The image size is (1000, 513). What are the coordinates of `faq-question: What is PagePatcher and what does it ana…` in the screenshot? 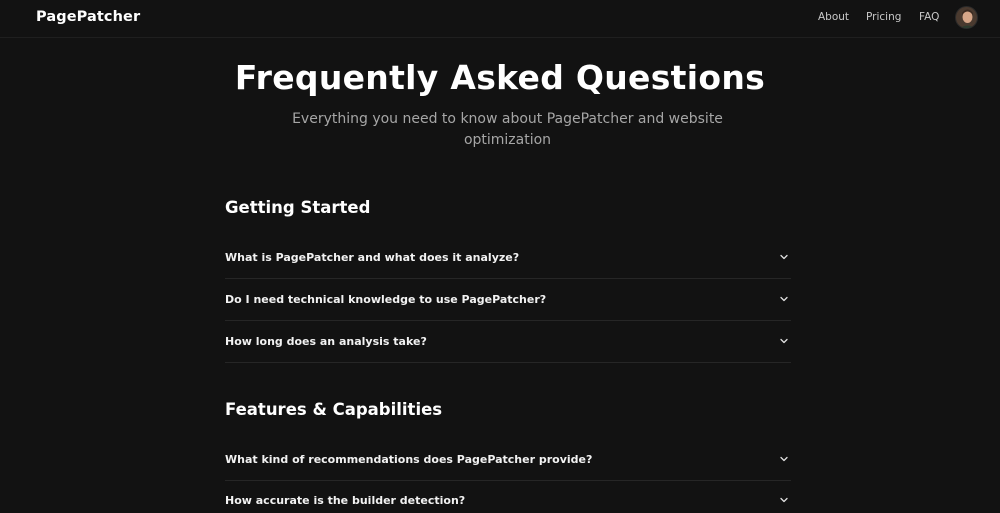 It's located at (372, 257).